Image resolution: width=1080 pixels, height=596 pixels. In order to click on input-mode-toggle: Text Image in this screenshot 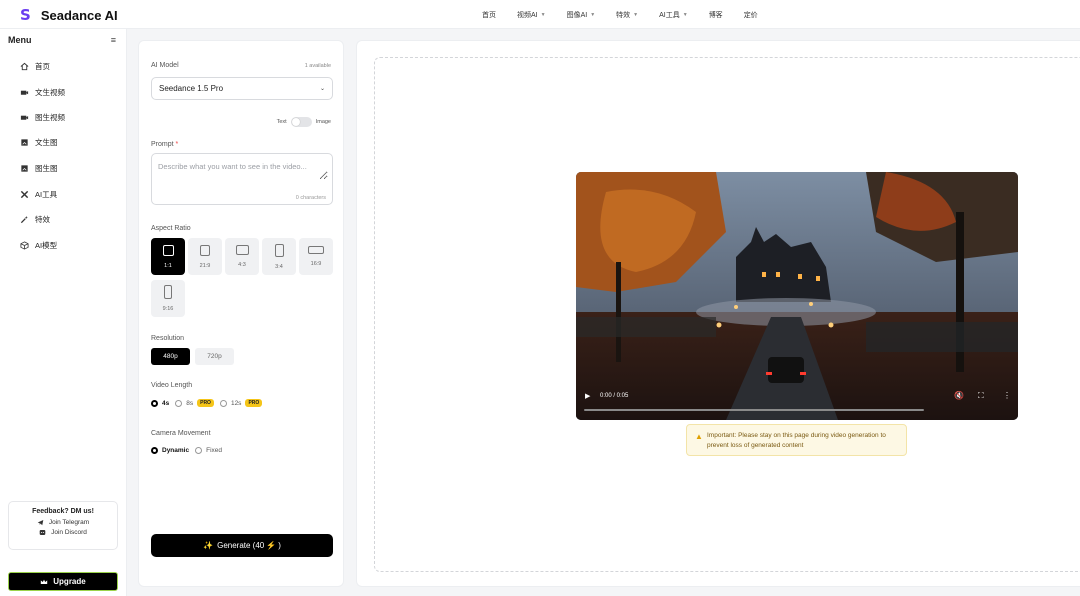, I will do `click(304, 122)`.